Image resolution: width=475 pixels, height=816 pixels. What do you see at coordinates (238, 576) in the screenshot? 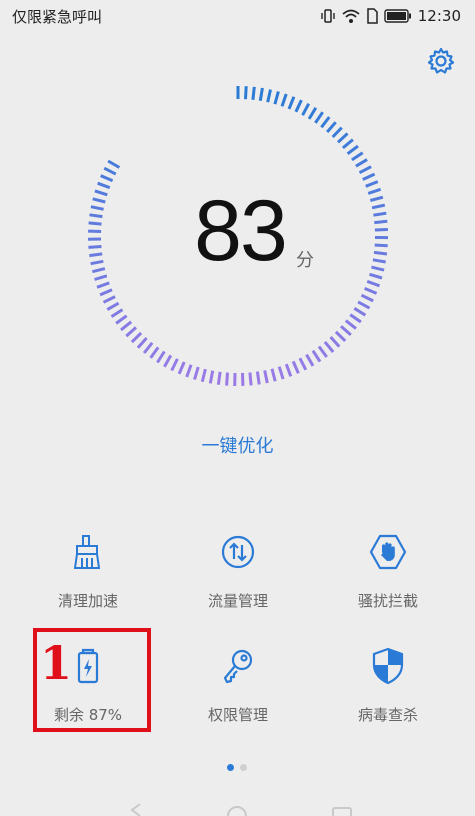
I see `tool-data-traffic: 流量管理` at bounding box center [238, 576].